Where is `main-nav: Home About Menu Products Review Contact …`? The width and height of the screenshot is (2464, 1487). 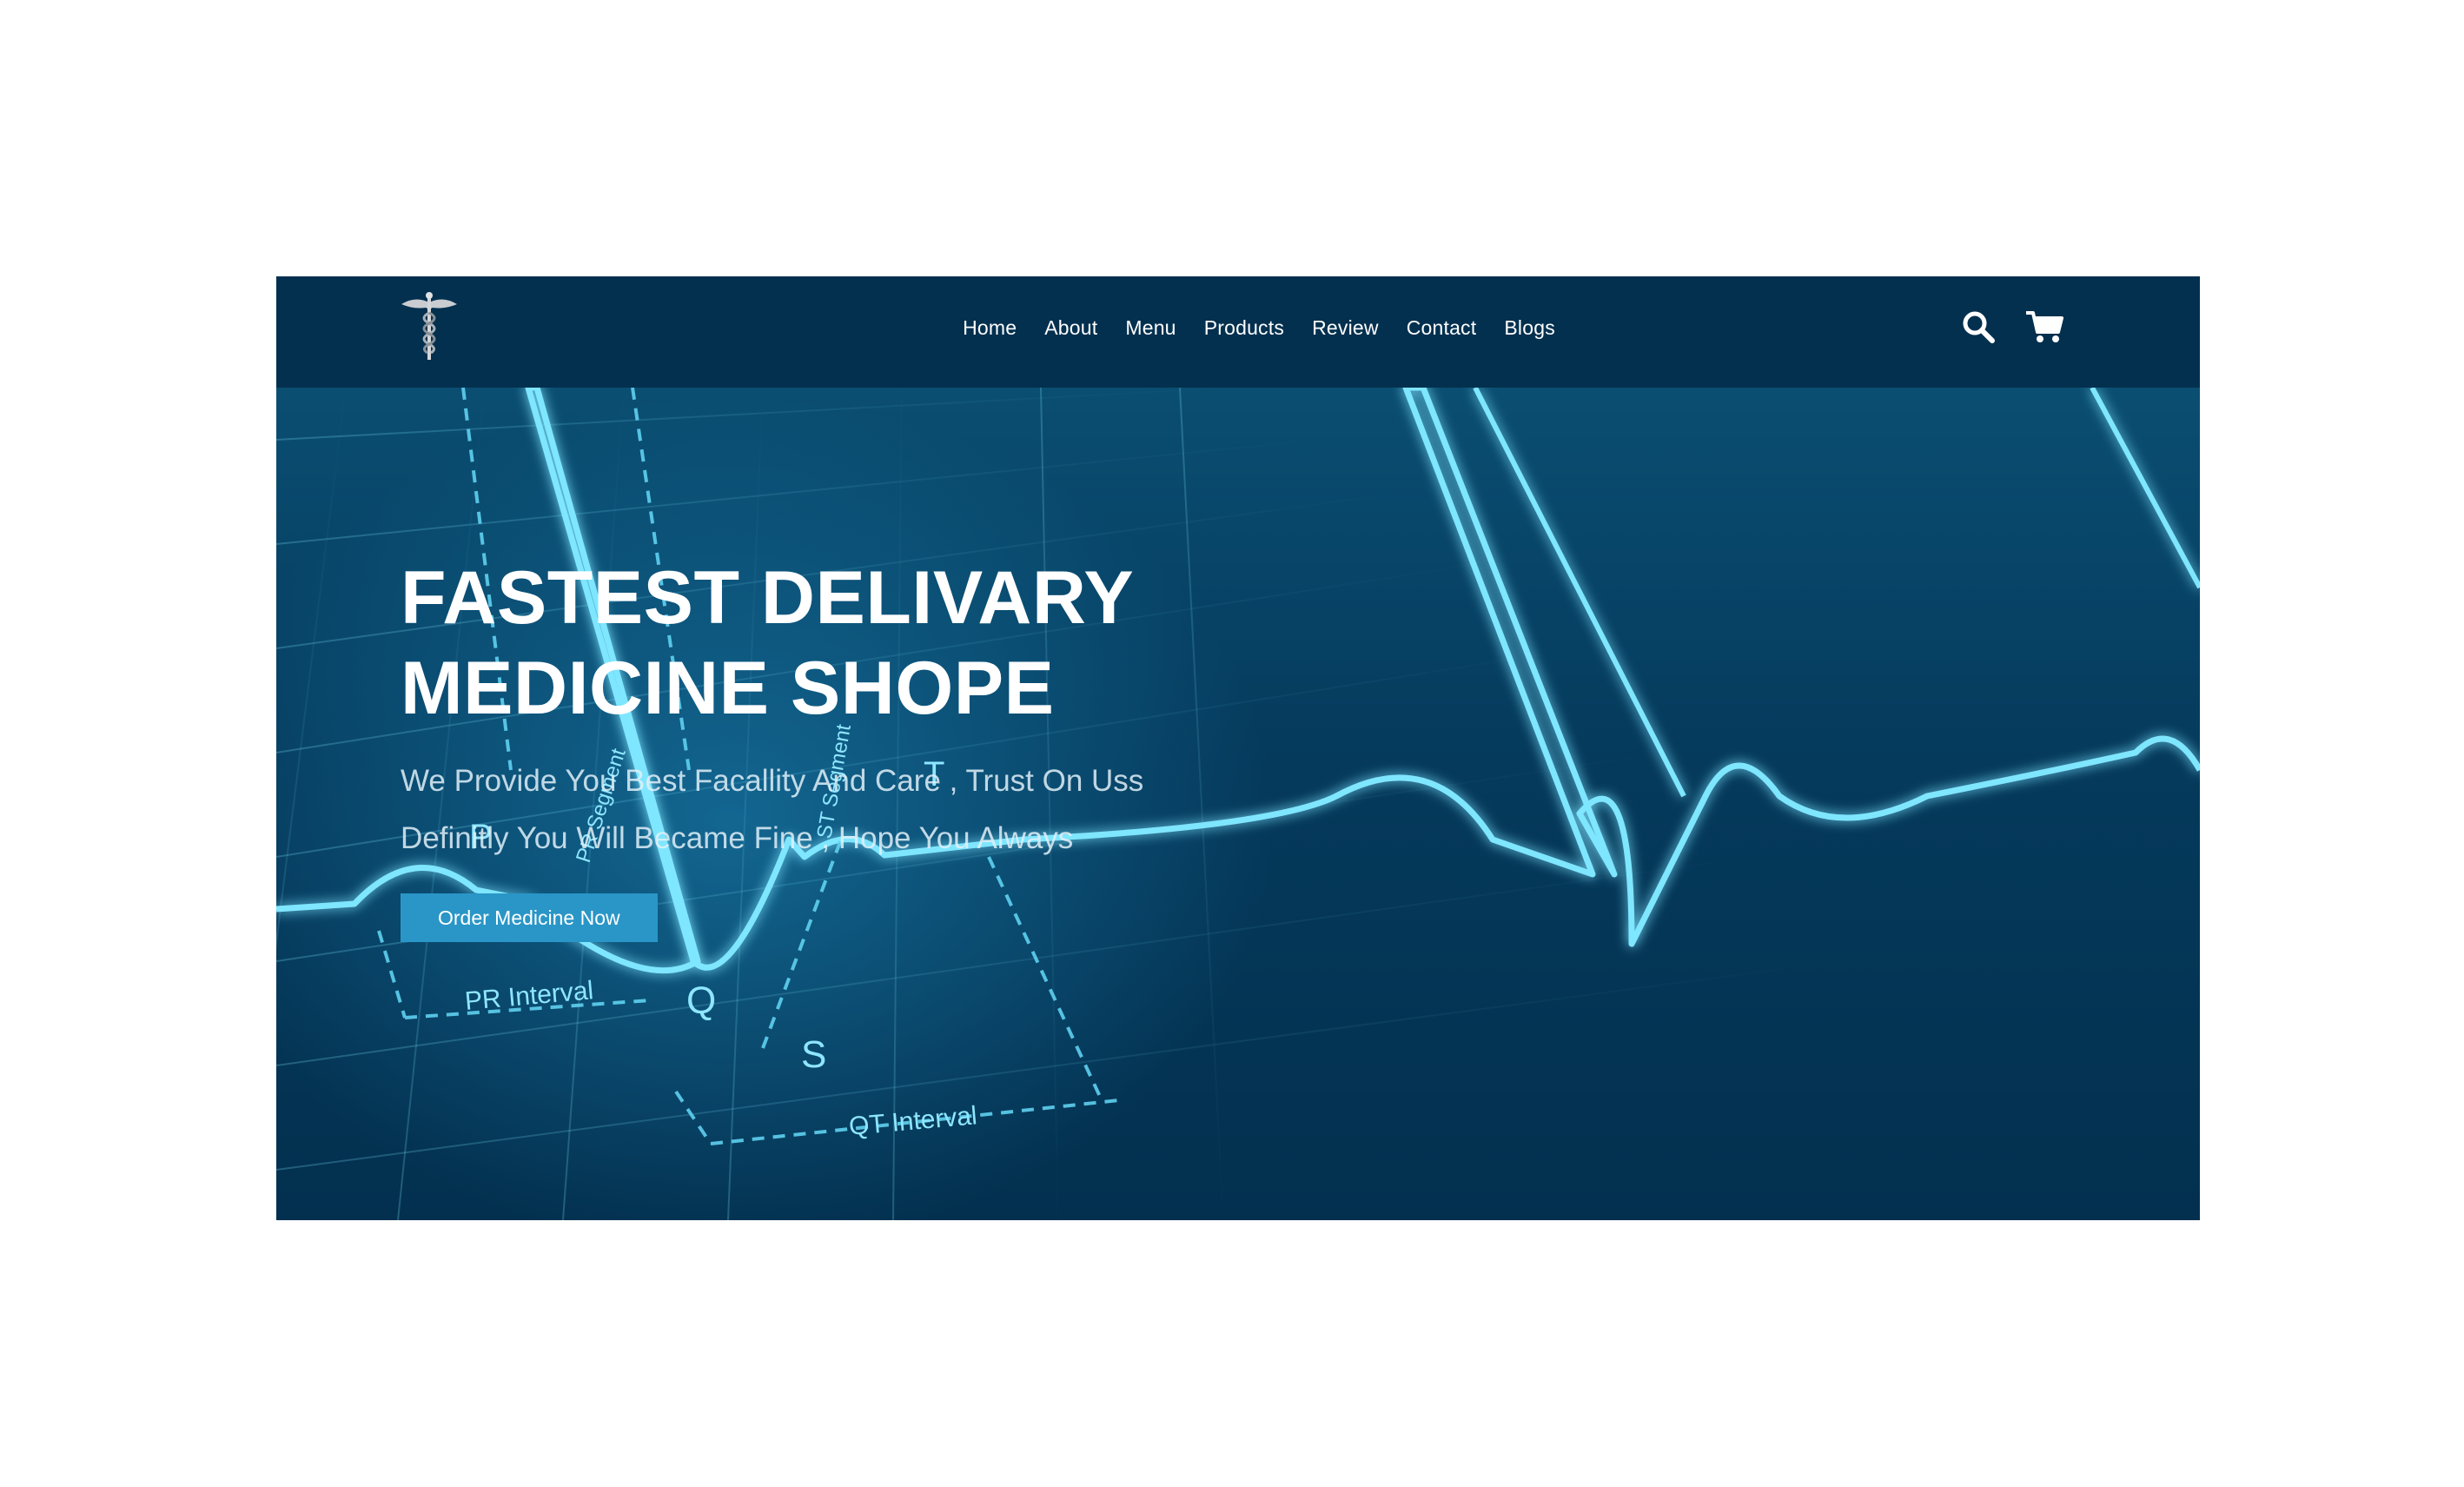 main-nav: Home About Menu Products Review Contact … is located at coordinates (1237, 327).